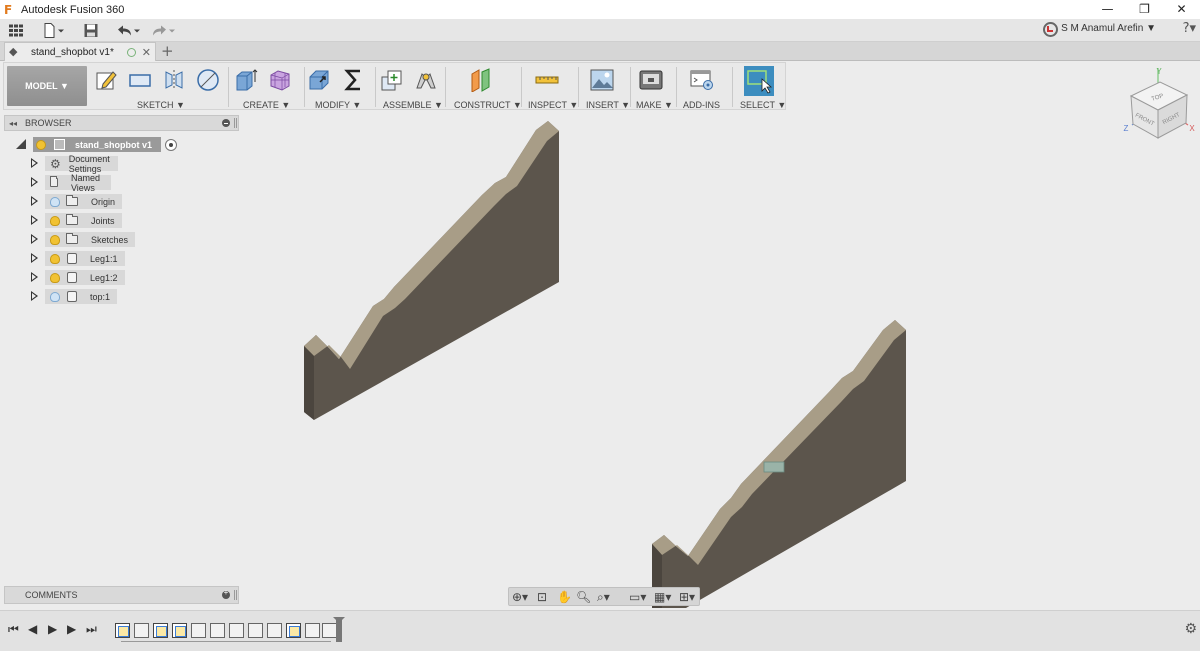 The height and width of the screenshot is (651, 1200). Describe the element at coordinates (759, 81) in the screenshot. I see `select-icon` at that location.